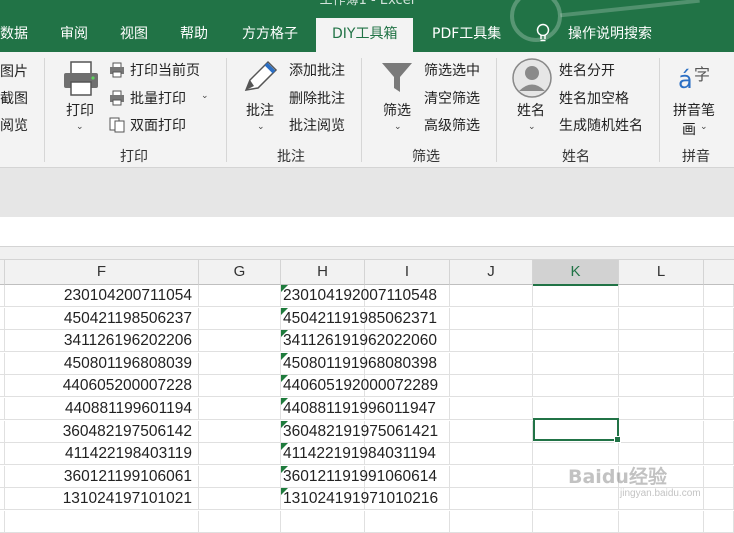  I want to click on tab-review: 审阅, so click(74, 35).